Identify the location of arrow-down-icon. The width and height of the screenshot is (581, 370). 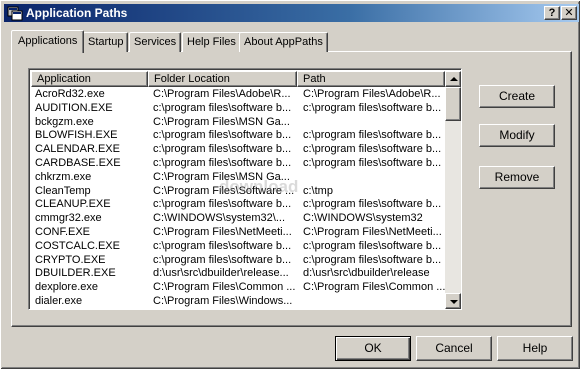
(454, 302).